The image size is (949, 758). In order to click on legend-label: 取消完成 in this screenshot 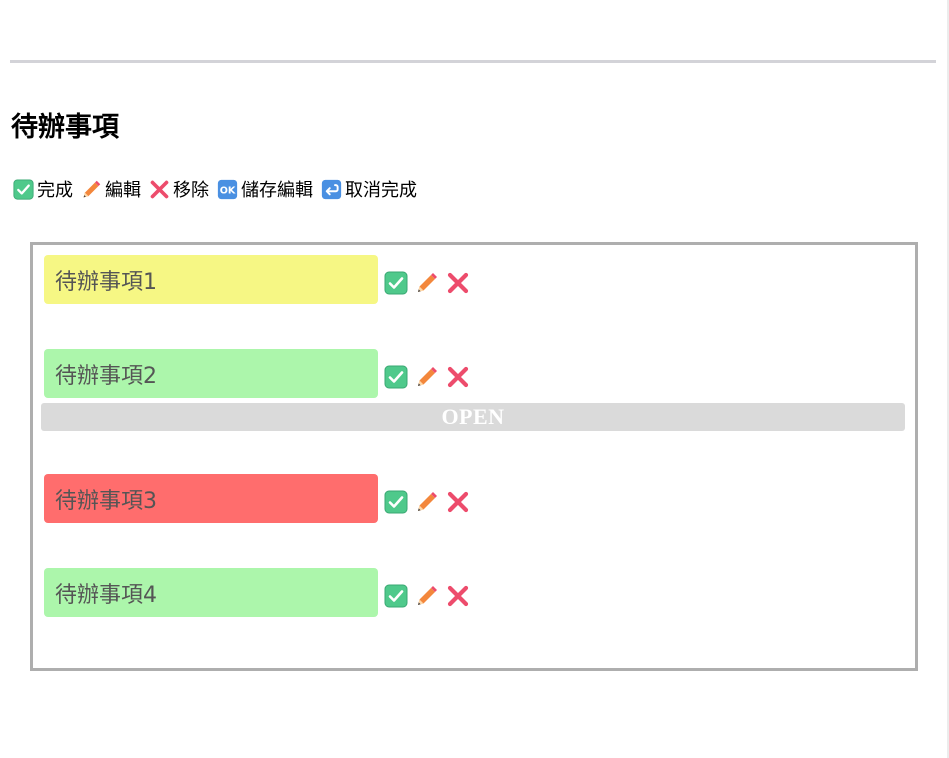, I will do `click(381, 190)`.